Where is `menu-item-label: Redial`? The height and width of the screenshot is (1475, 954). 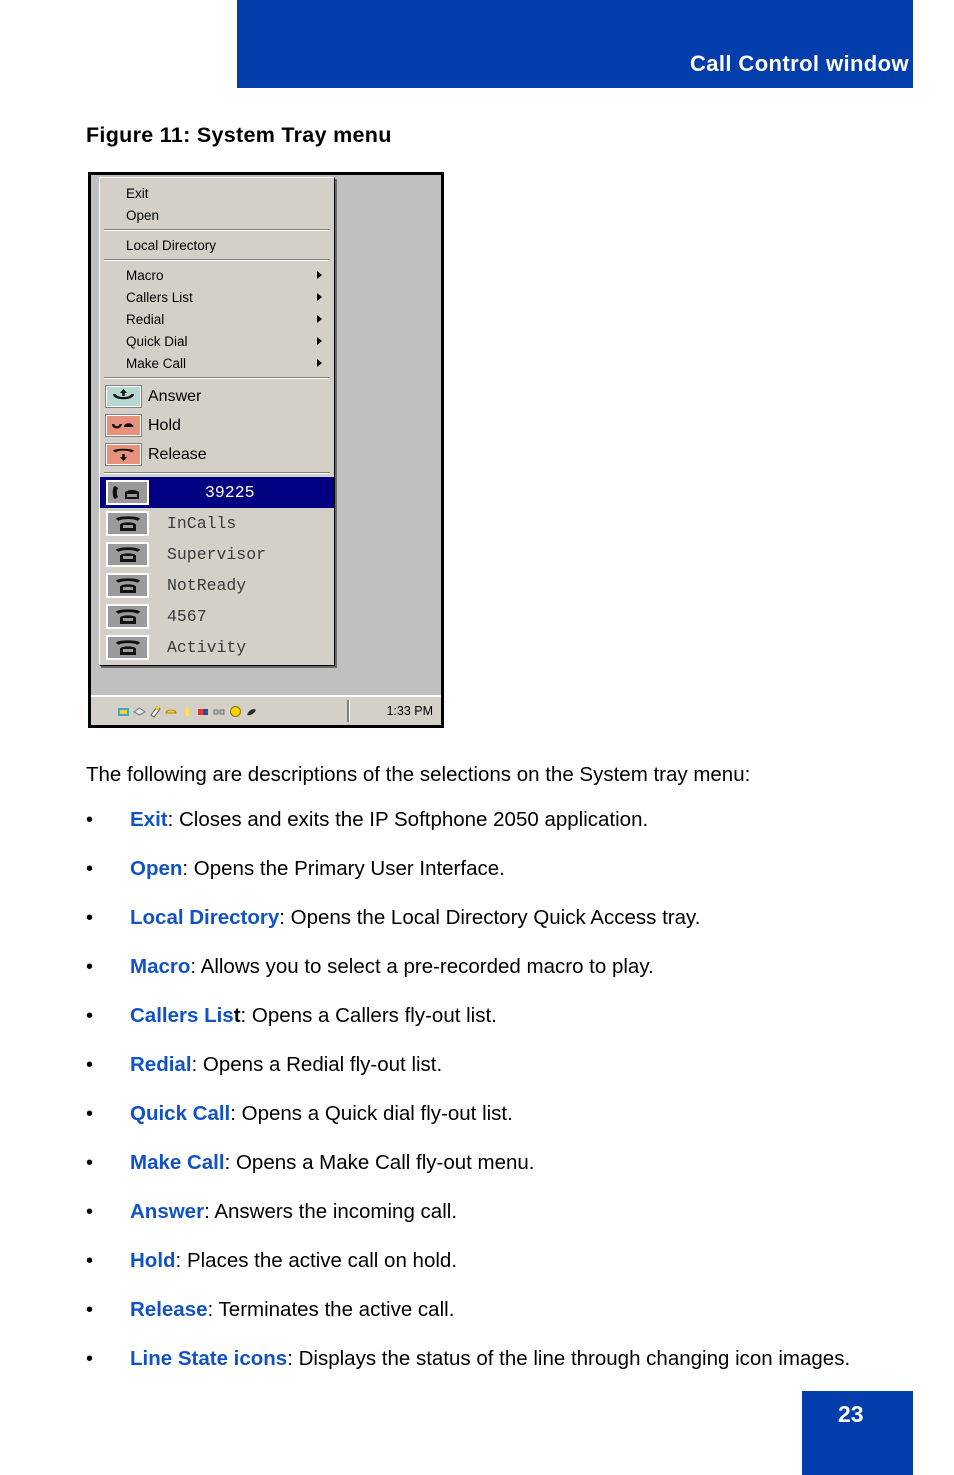 menu-item-label: Redial is located at coordinates (145, 319).